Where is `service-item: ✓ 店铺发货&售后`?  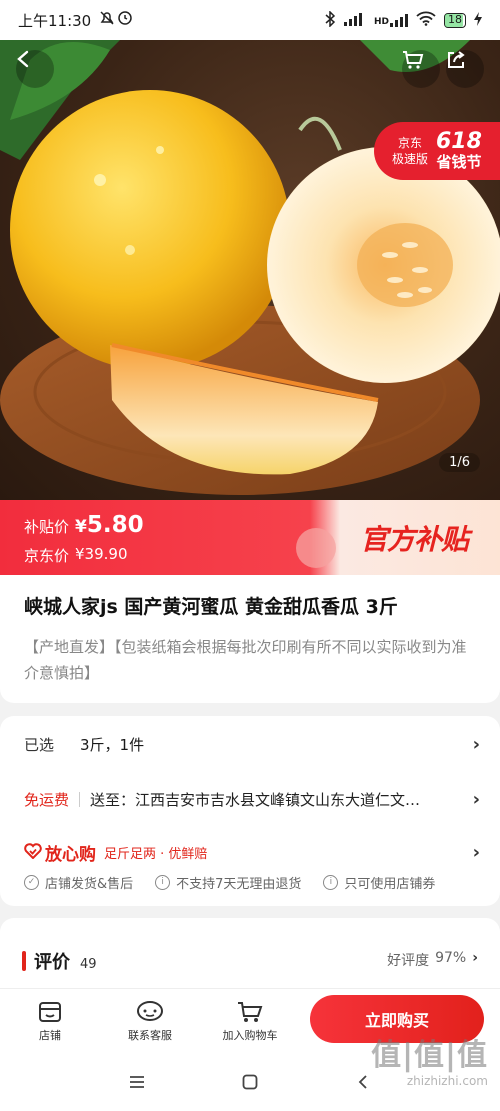 service-item: ✓ 店铺发货&售后 is located at coordinates (78, 882).